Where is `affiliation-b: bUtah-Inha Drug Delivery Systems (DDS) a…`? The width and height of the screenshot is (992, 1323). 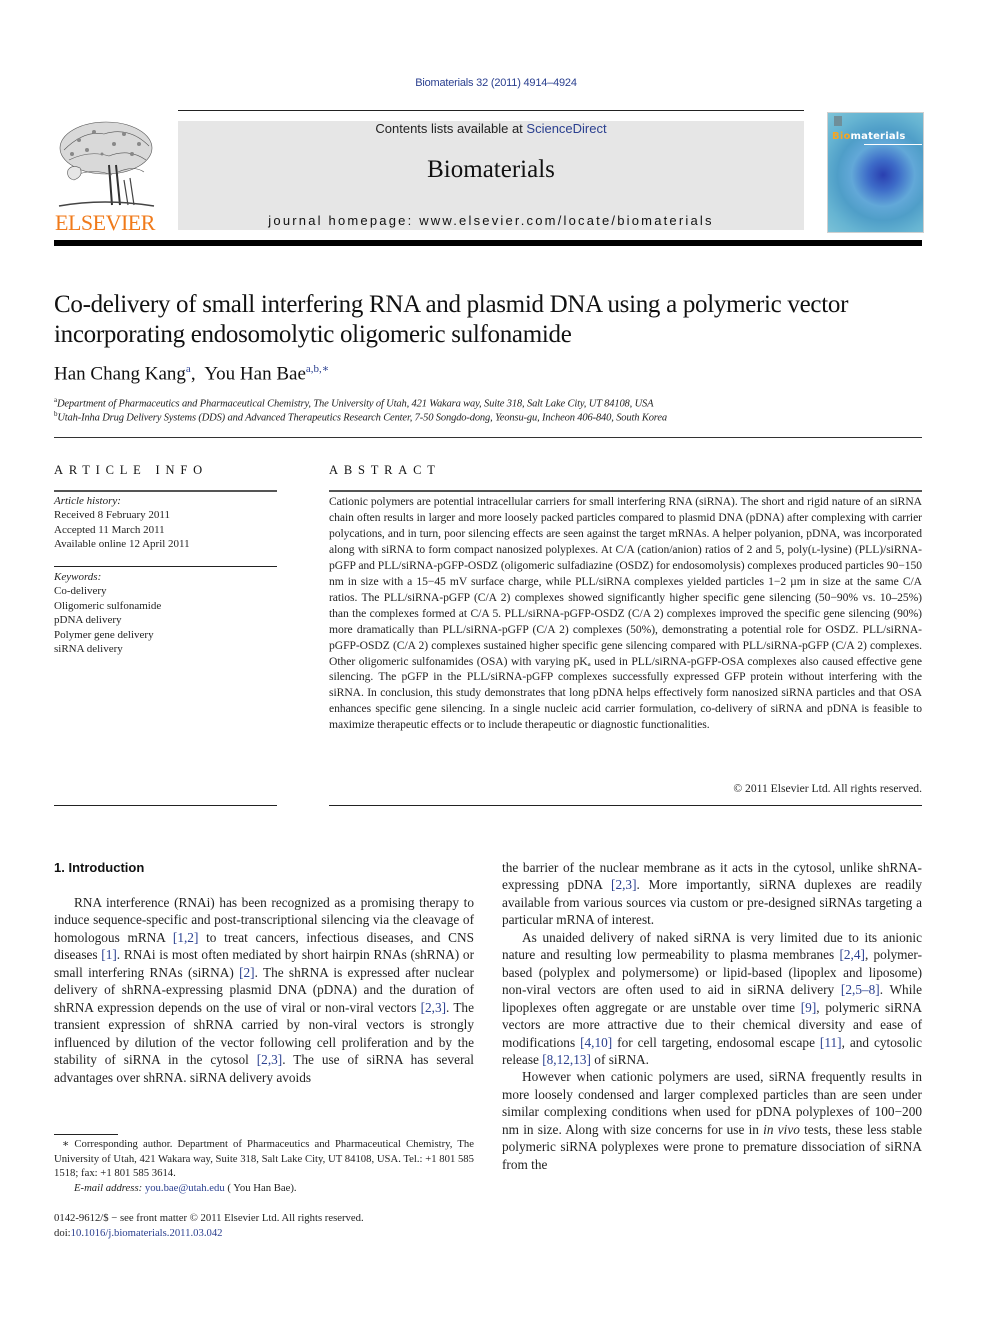 affiliation-b: bUtah-Inha Drug Delivery Systems (DDS) a… is located at coordinates (360, 417).